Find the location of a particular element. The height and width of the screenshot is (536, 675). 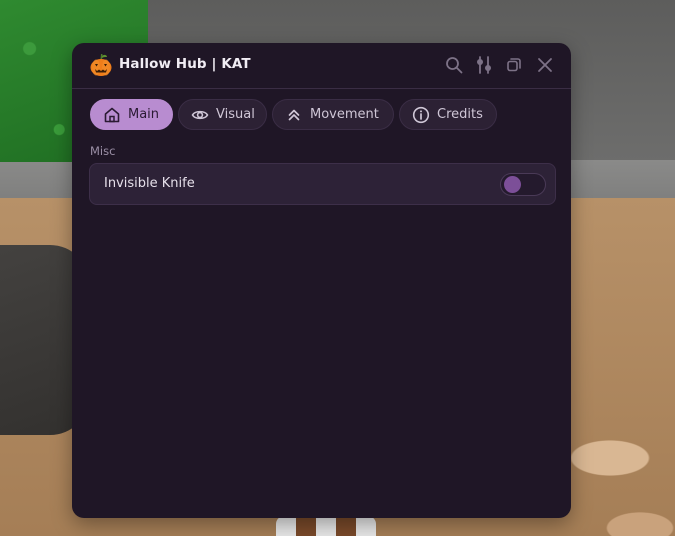

home-icon is located at coordinates (112, 115).